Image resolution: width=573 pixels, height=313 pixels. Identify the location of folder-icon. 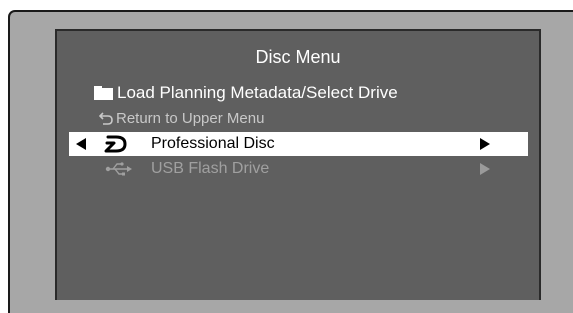
(103, 93).